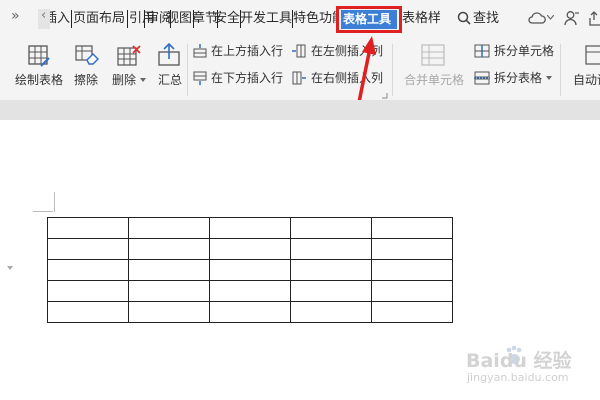 This screenshot has width=600, height=400. I want to click on merge-cells-icon, so click(433, 55).